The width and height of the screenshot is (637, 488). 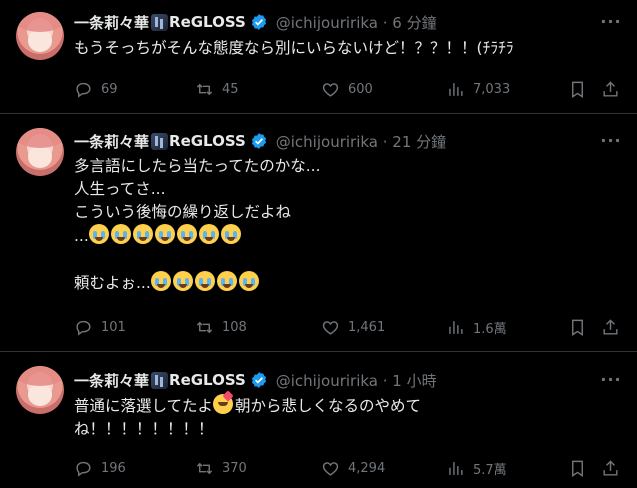 What do you see at coordinates (183, 212) in the screenshot?
I see `tweet-text-line: こういう後悔の繰り返しだよね` at bounding box center [183, 212].